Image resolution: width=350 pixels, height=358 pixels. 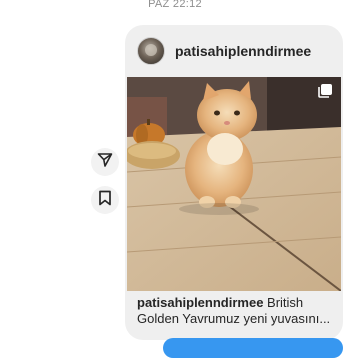 What do you see at coordinates (200, 302) in the screenshot?
I see `caption-username: patisahiplenndirmee` at bounding box center [200, 302].